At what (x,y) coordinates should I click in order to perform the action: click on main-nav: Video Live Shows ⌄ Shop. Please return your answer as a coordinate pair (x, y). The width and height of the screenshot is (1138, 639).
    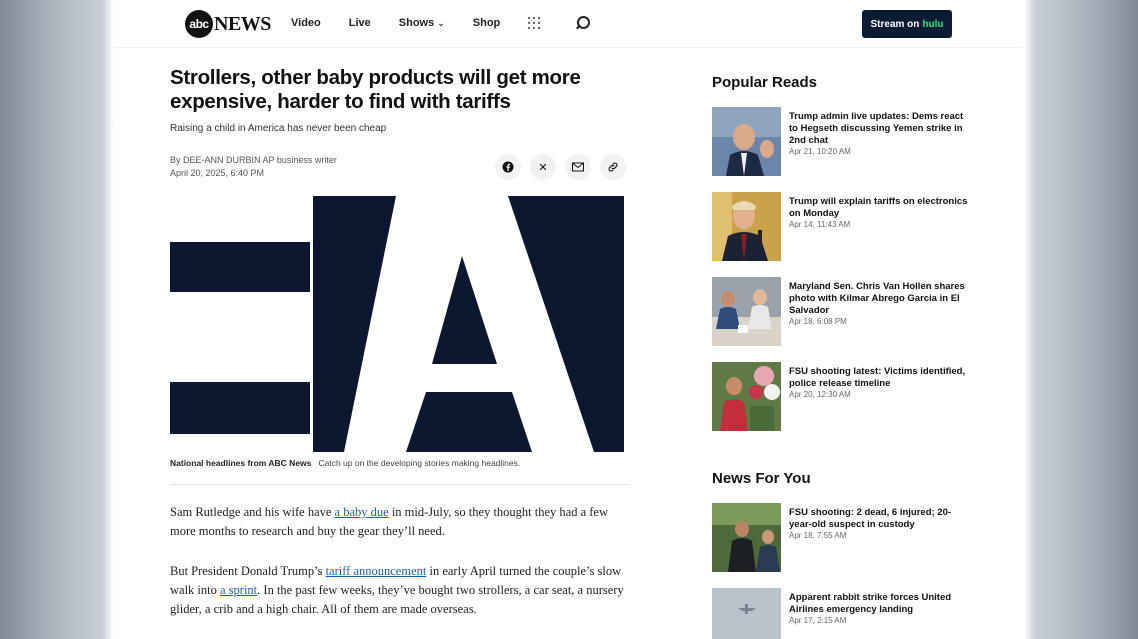
    Looking at the image, I should click on (441, 23).